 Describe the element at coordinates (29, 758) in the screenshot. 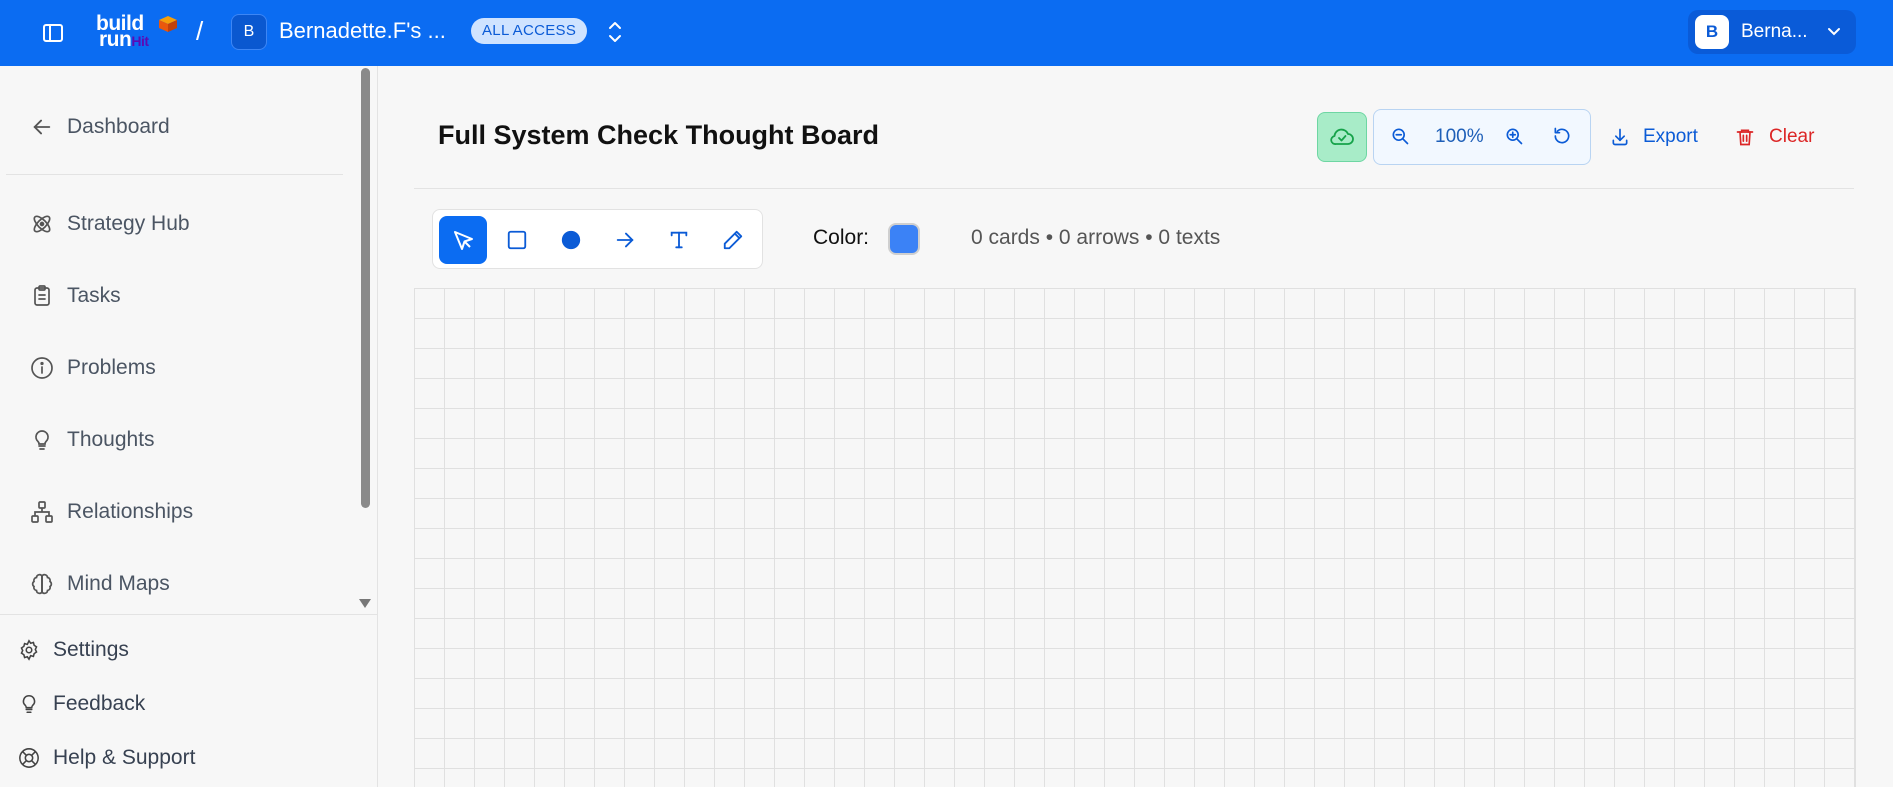

I see `lifebuoy-icon` at that location.